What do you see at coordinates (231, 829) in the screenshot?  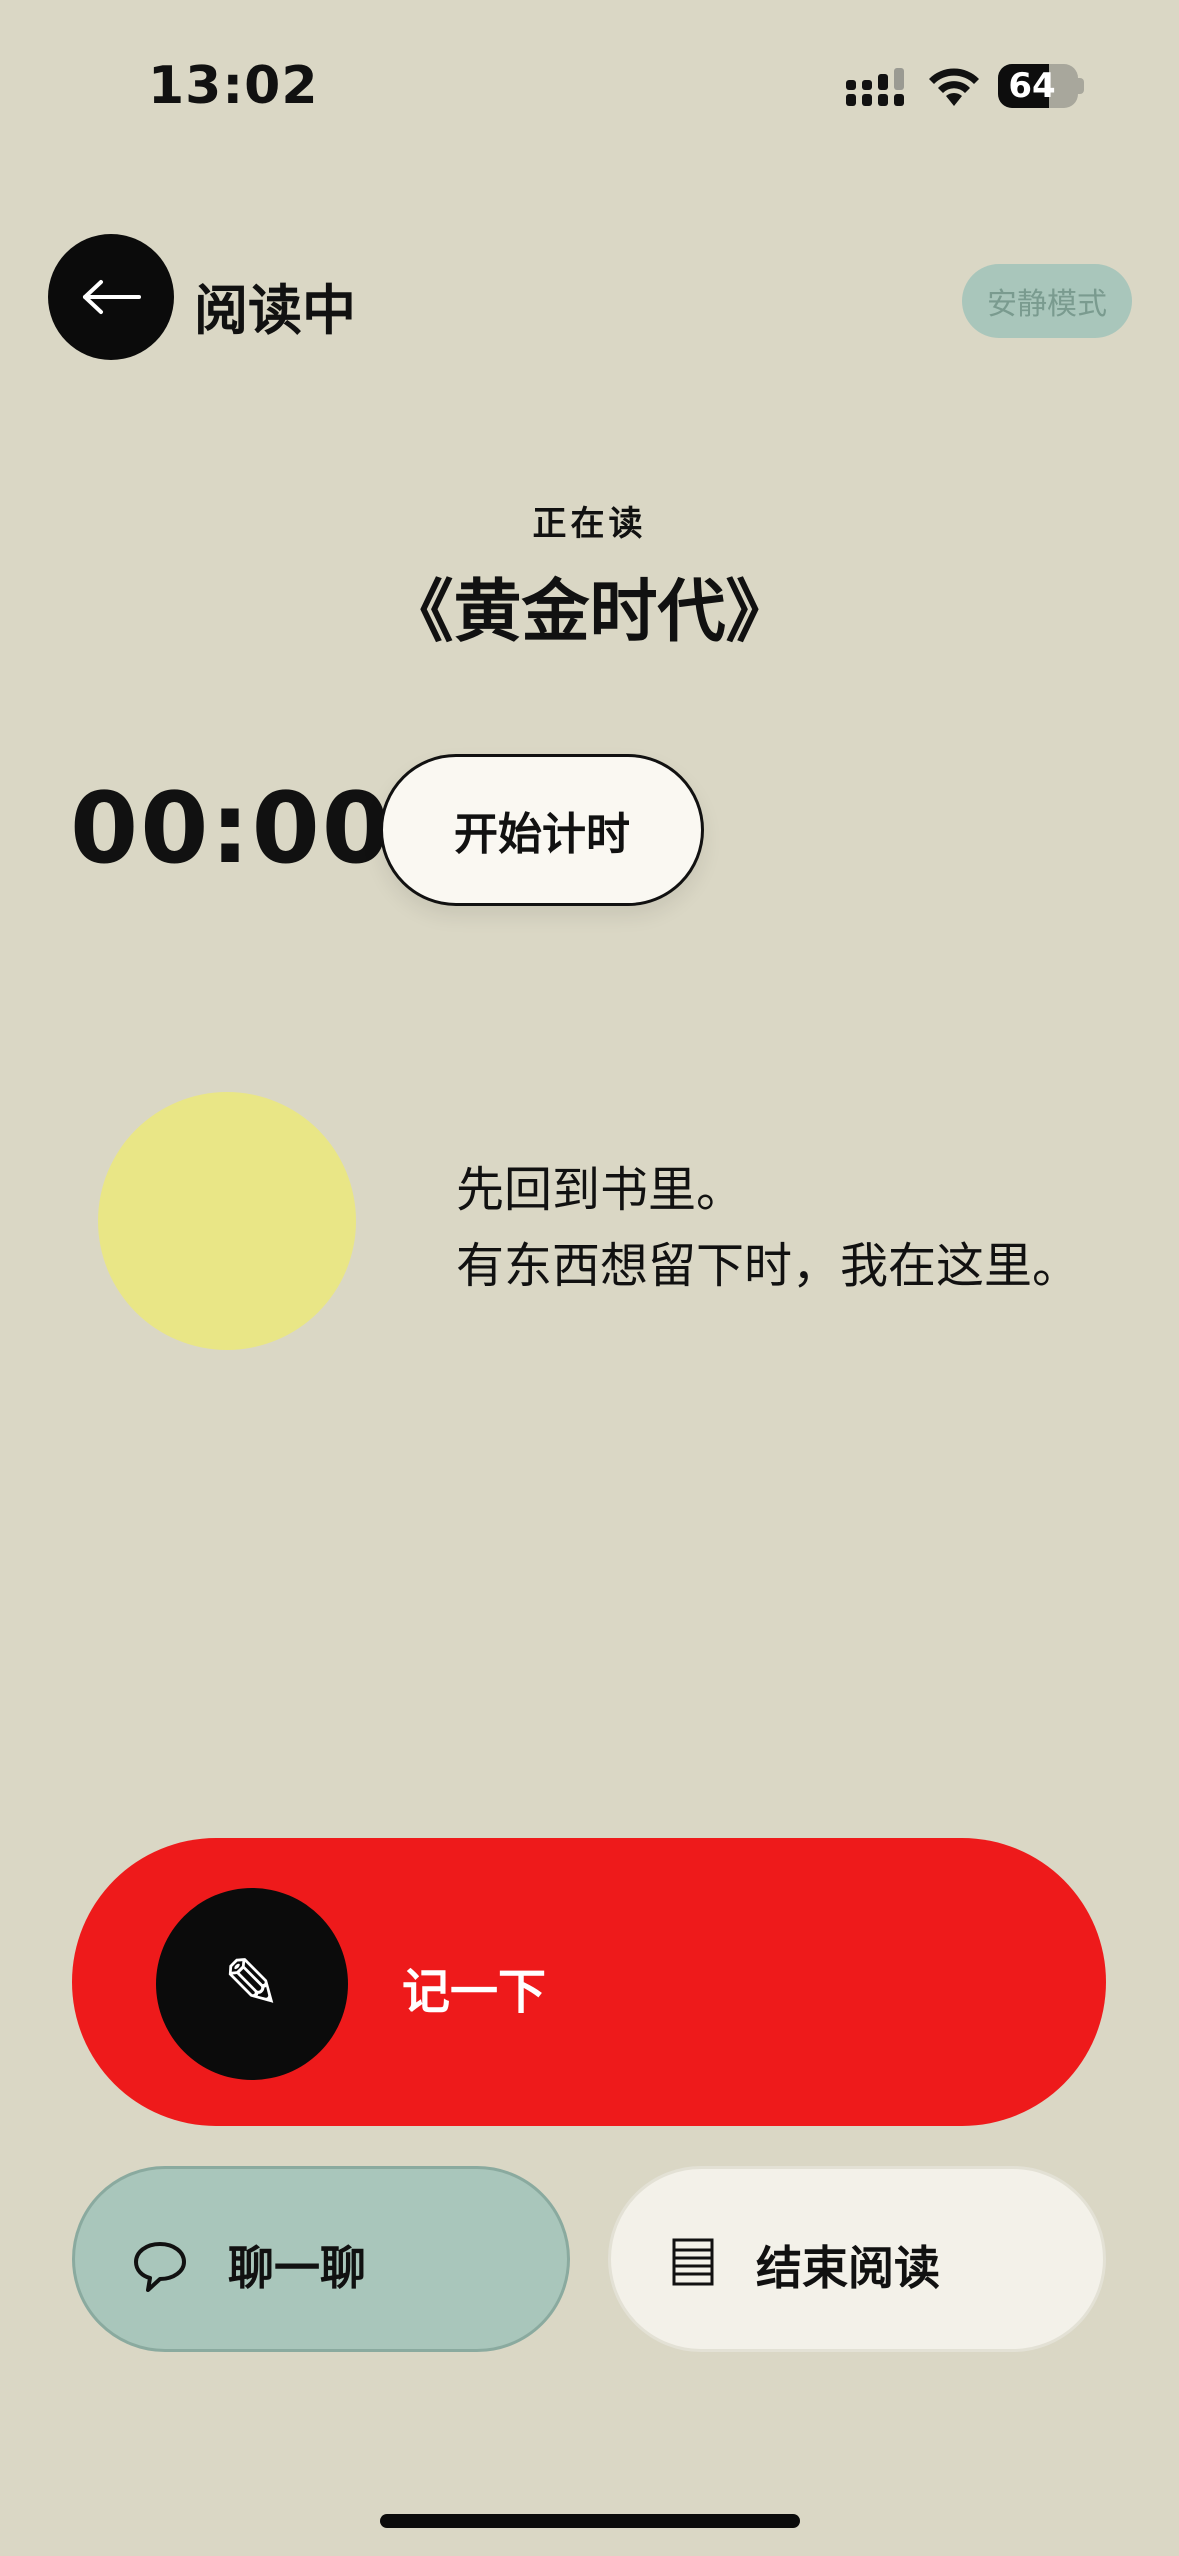 I see `timer-display: 00:00` at bounding box center [231, 829].